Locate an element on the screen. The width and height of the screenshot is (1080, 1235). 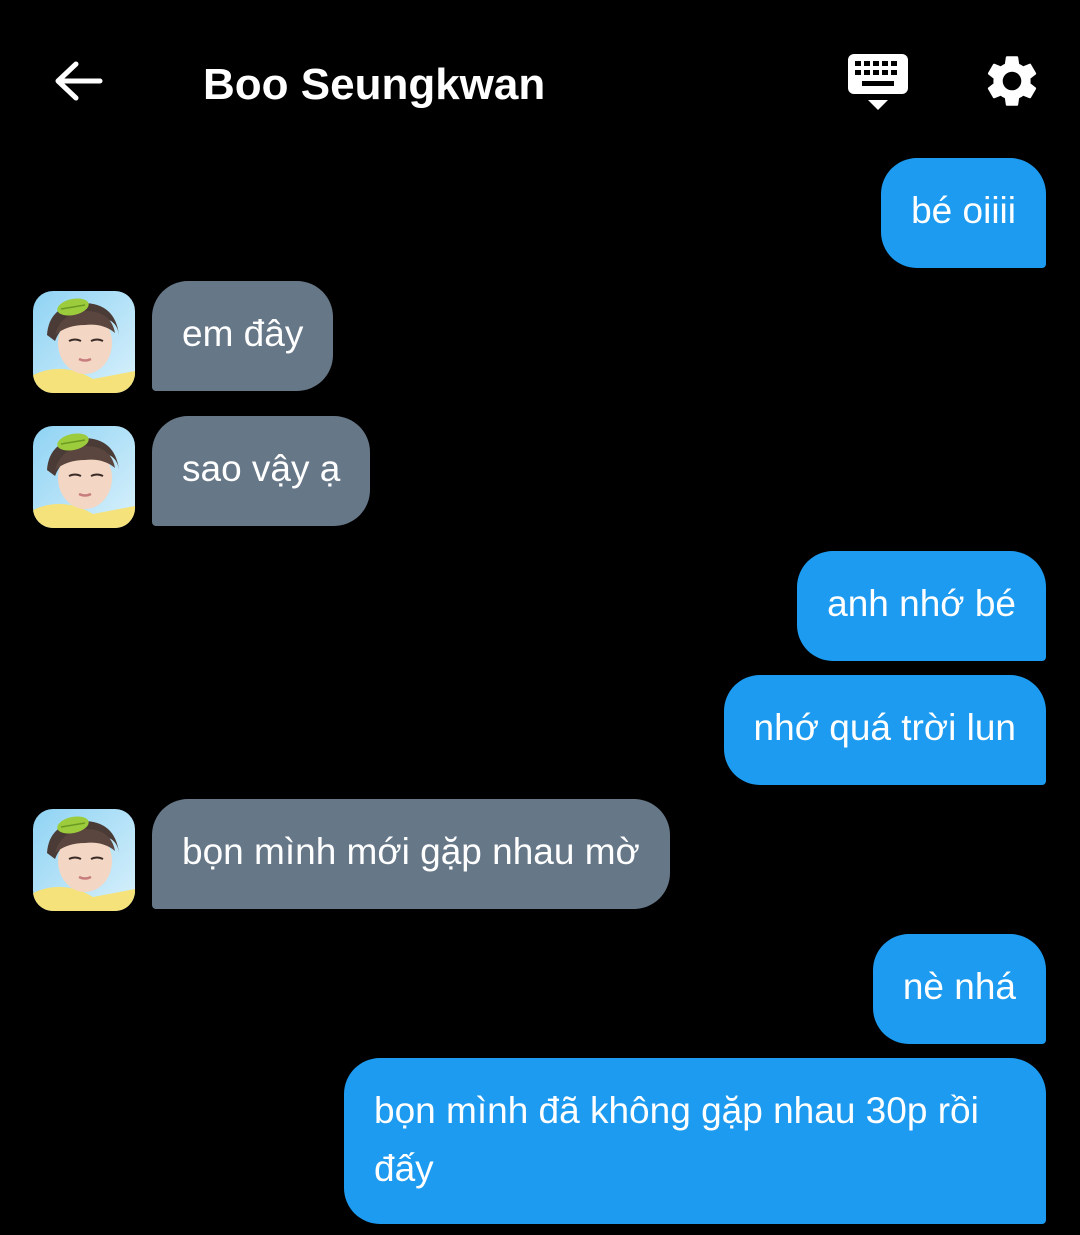
message-incoming: bọn mình mới gặp nhau mờ is located at coordinates (411, 854).